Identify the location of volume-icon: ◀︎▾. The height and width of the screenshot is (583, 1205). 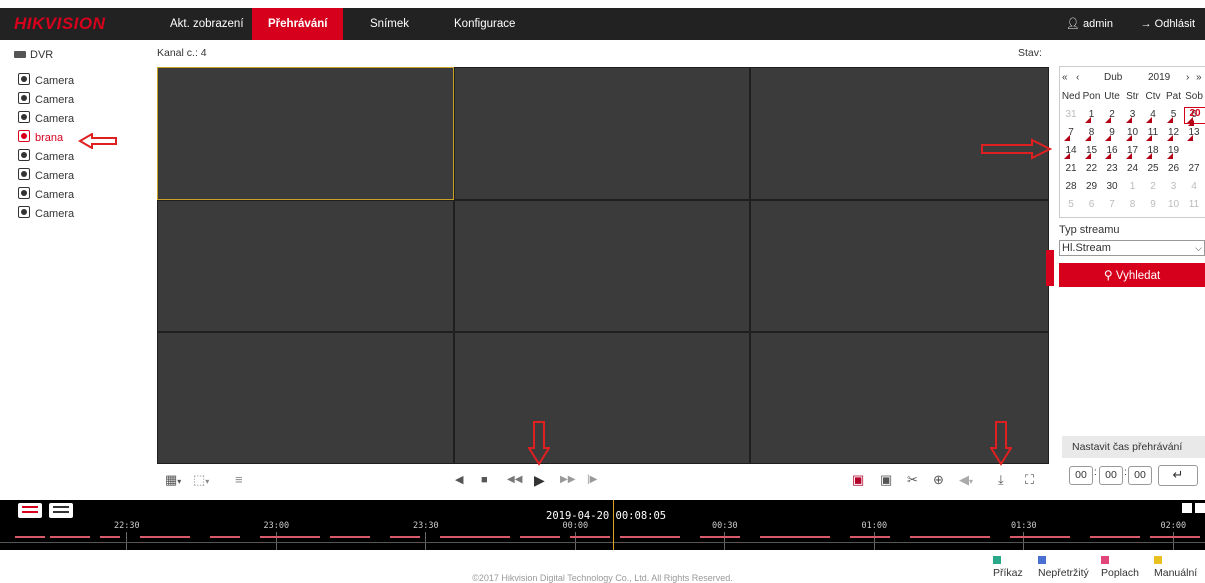
(966, 481).